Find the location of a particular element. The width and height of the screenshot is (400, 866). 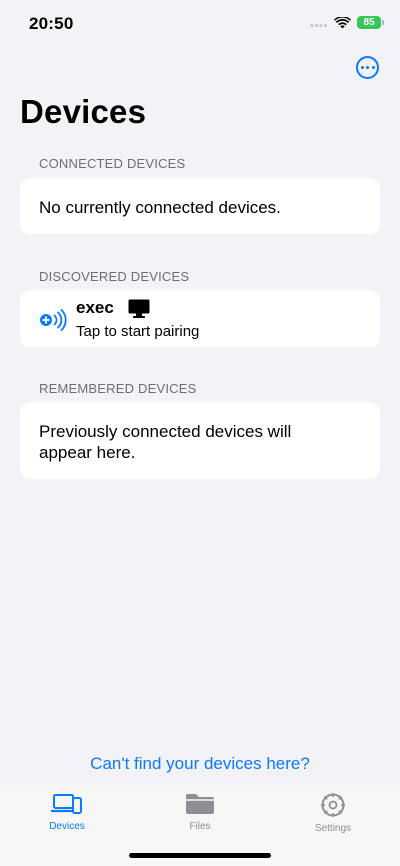

pairing-signal-icon is located at coordinates (53, 320).